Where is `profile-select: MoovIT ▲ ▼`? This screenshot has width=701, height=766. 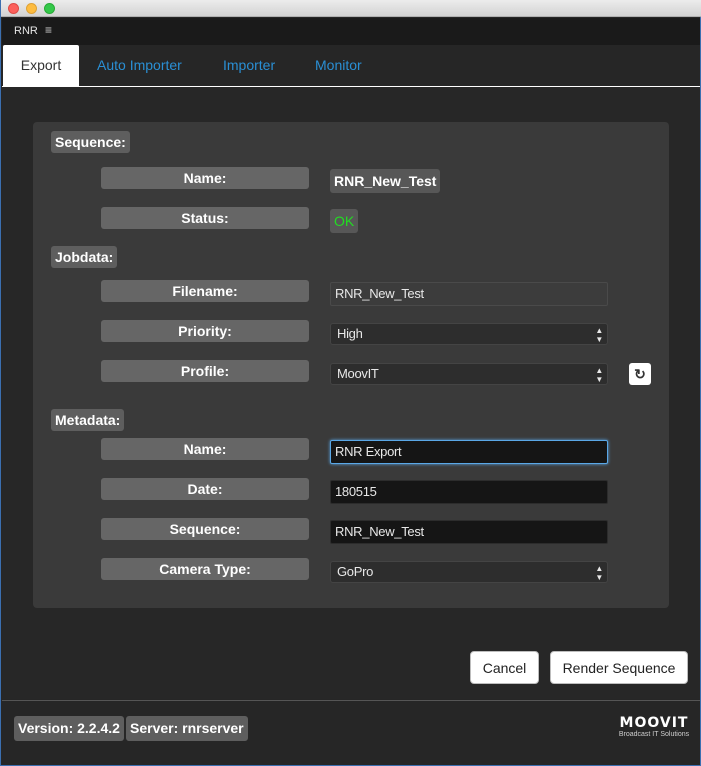
profile-select: MoovIT ▲ ▼ is located at coordinates (469, 374).